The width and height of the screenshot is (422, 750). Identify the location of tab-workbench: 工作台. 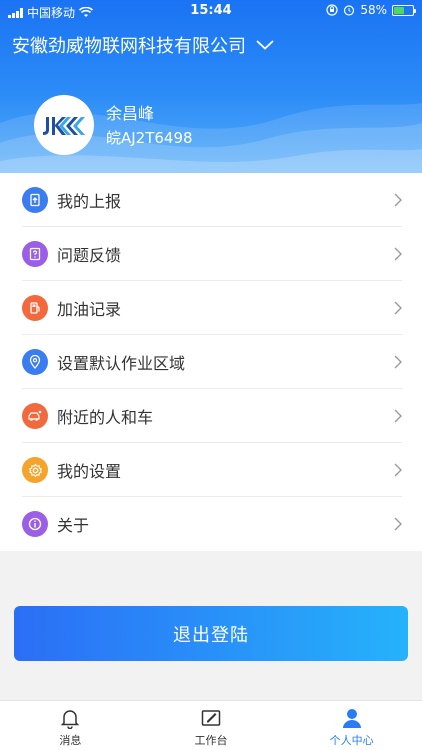
(211, 725).